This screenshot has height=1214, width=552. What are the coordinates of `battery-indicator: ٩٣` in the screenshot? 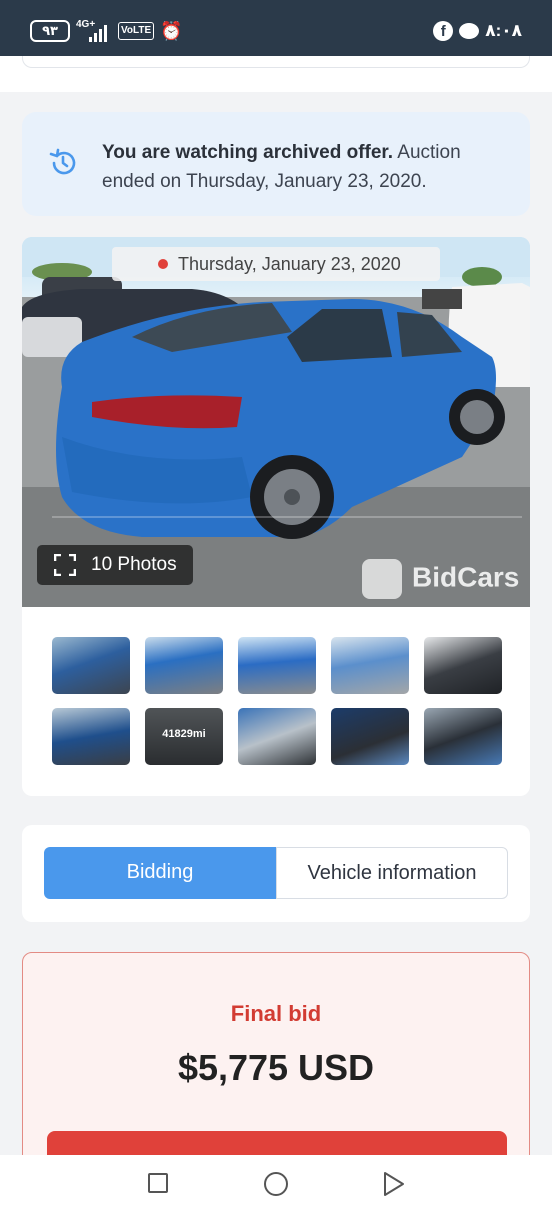 It's located at (50, 31).